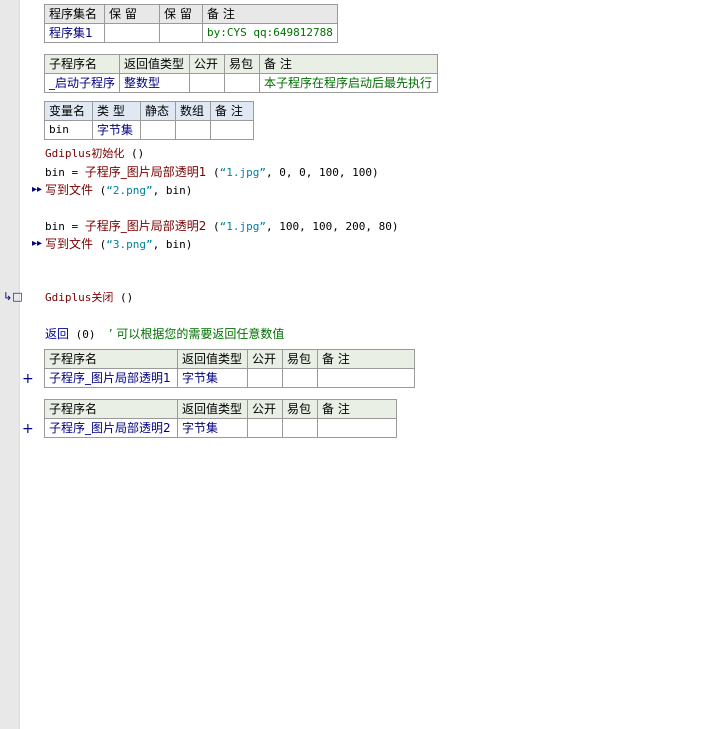  What do you see at coordinates (322, 172) in the screenshot?
I see `args: , 0, 0, 100, 100)` at bounding box center [322, 172].